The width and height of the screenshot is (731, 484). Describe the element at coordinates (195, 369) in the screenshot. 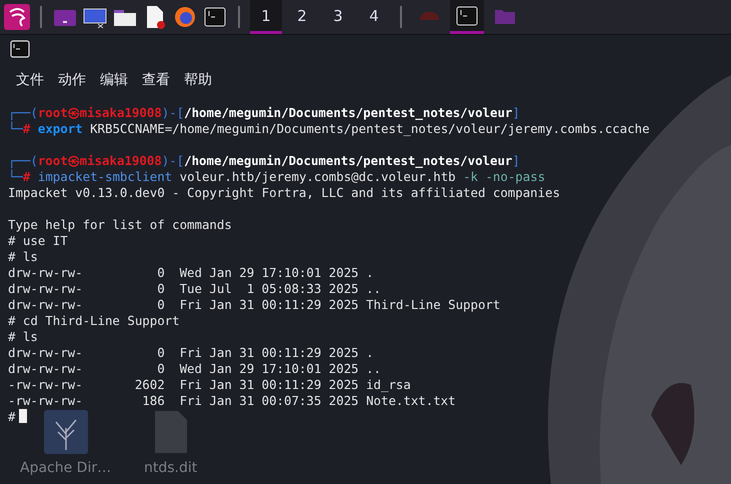

I see `output-line: drw-rw-rw- 0 Wed Jan 29 17:10:01 2025 ..` at that location.